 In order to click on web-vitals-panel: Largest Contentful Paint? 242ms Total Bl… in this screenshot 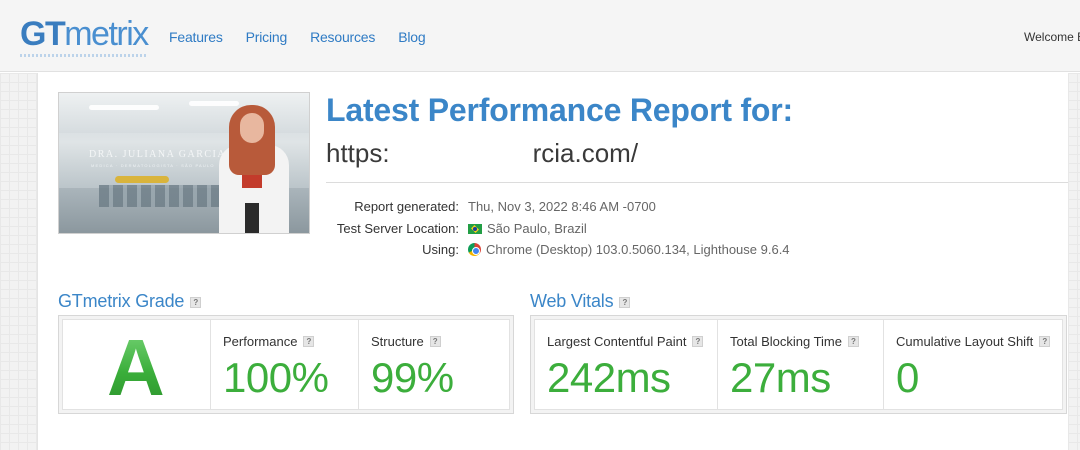, I will do `click(798, 364)`.